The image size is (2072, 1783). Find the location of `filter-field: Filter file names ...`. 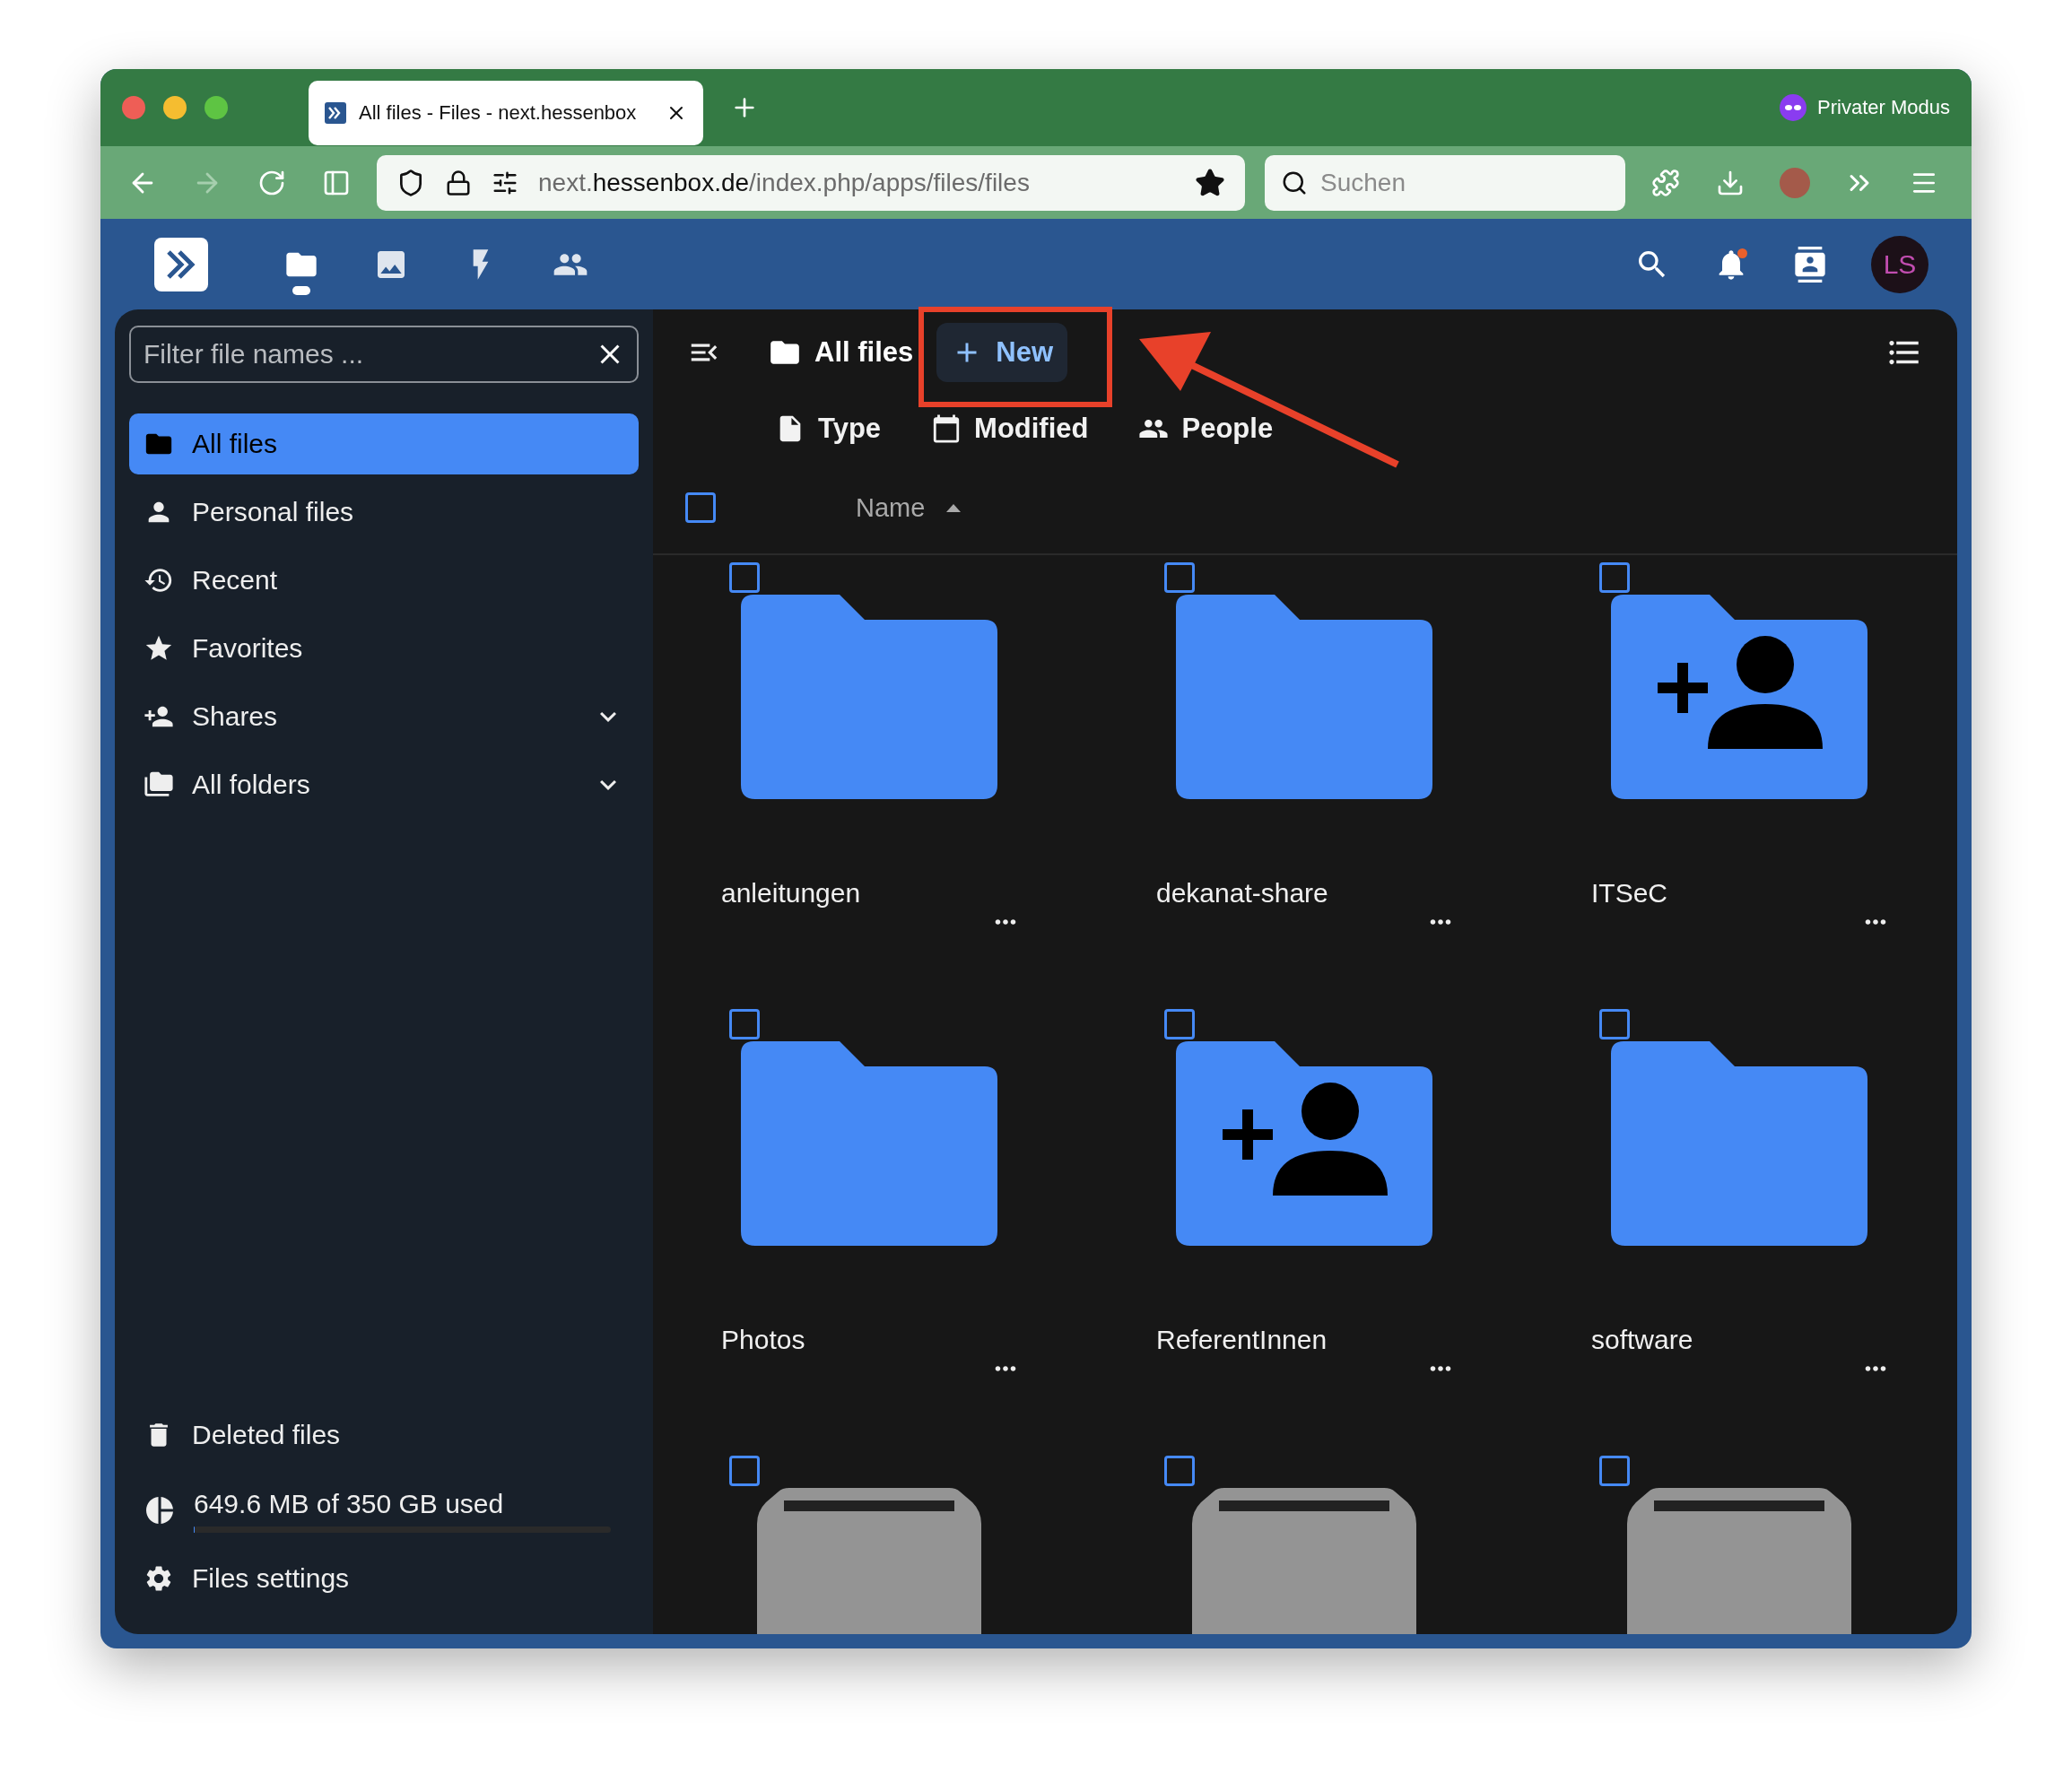

filter-field: Filter file names ... is located at coordinates (384, 354).